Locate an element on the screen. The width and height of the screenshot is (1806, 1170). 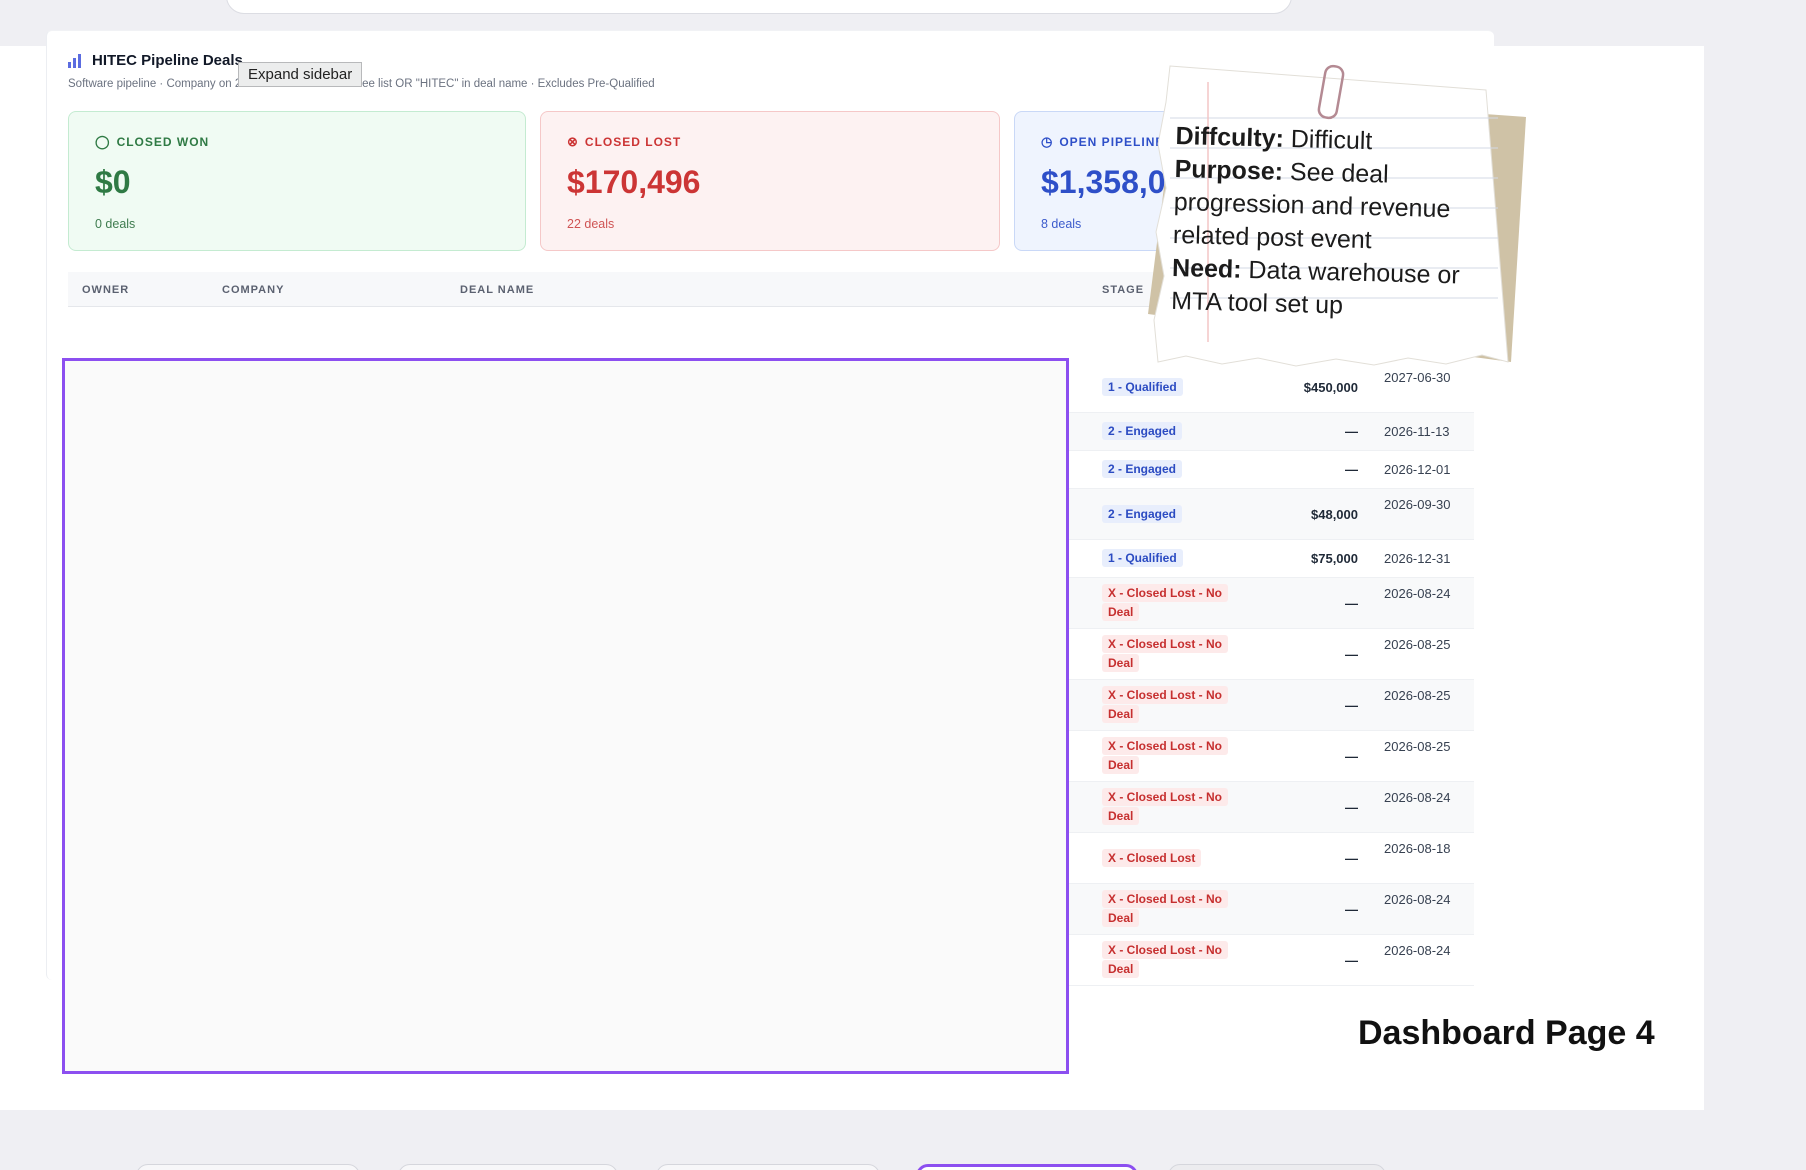
kpi-card-closed-lost: ⊗ CLOSED LOST $170,496 22 deals is located at coordinates (770, 181).